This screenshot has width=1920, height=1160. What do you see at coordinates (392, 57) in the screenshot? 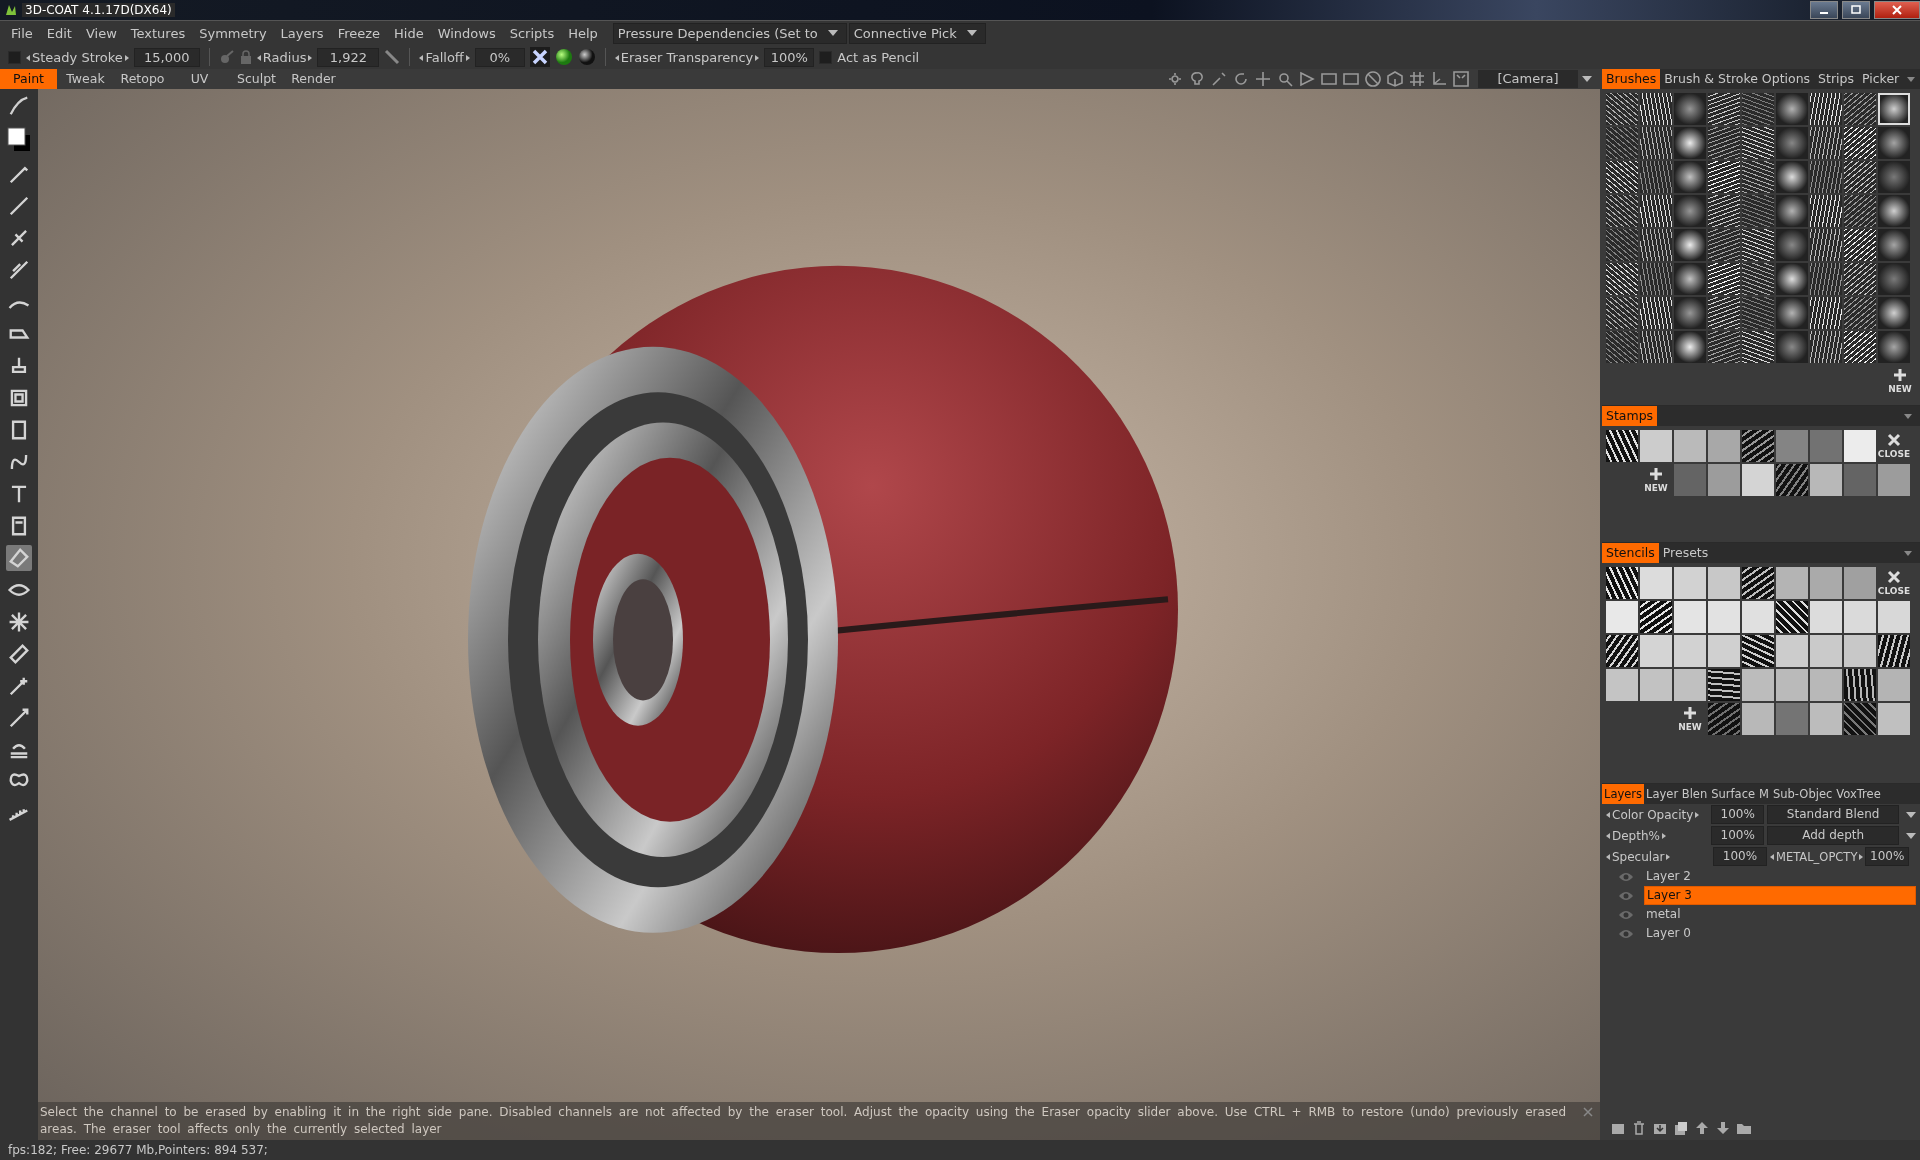
I see `brush-stroke-icon` at bounding box center [392, 57].